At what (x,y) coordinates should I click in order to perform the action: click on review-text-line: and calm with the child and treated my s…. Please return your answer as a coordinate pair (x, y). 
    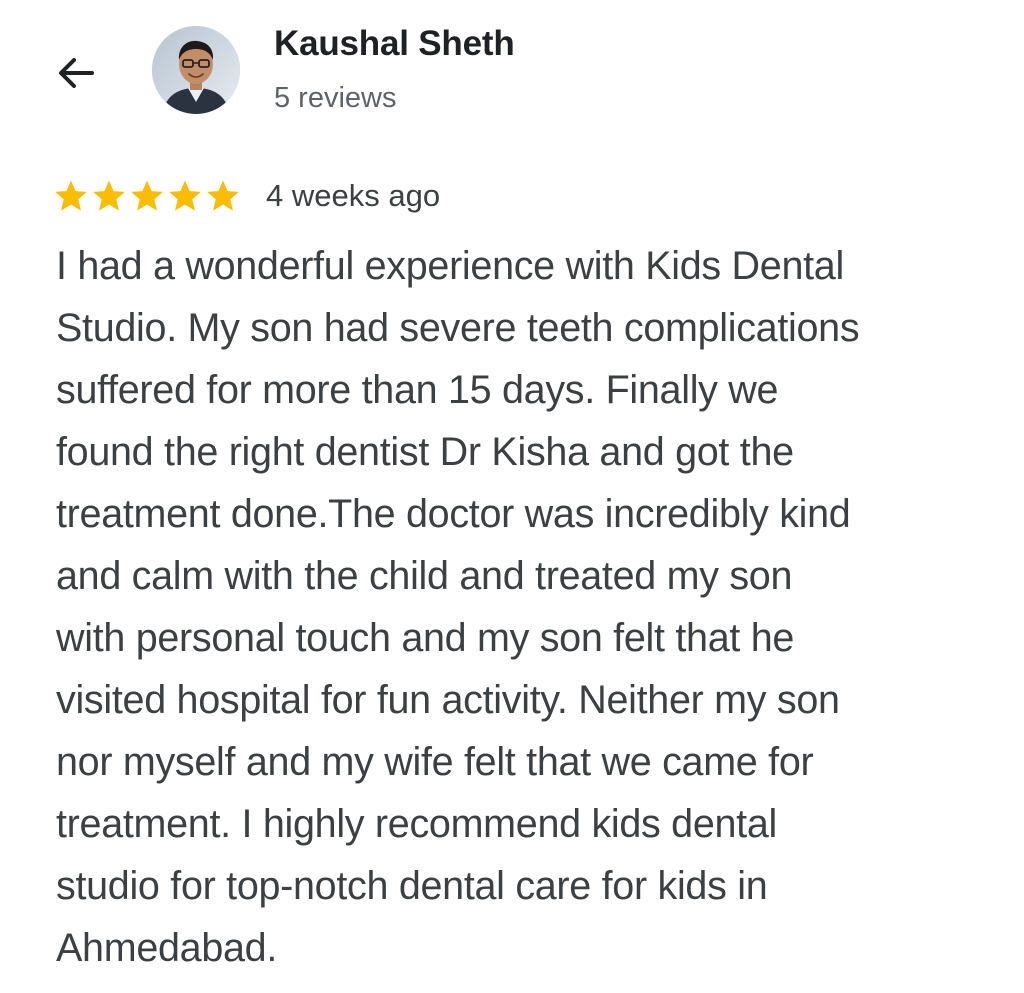
    Looking at the image, I should click on (424, 576).